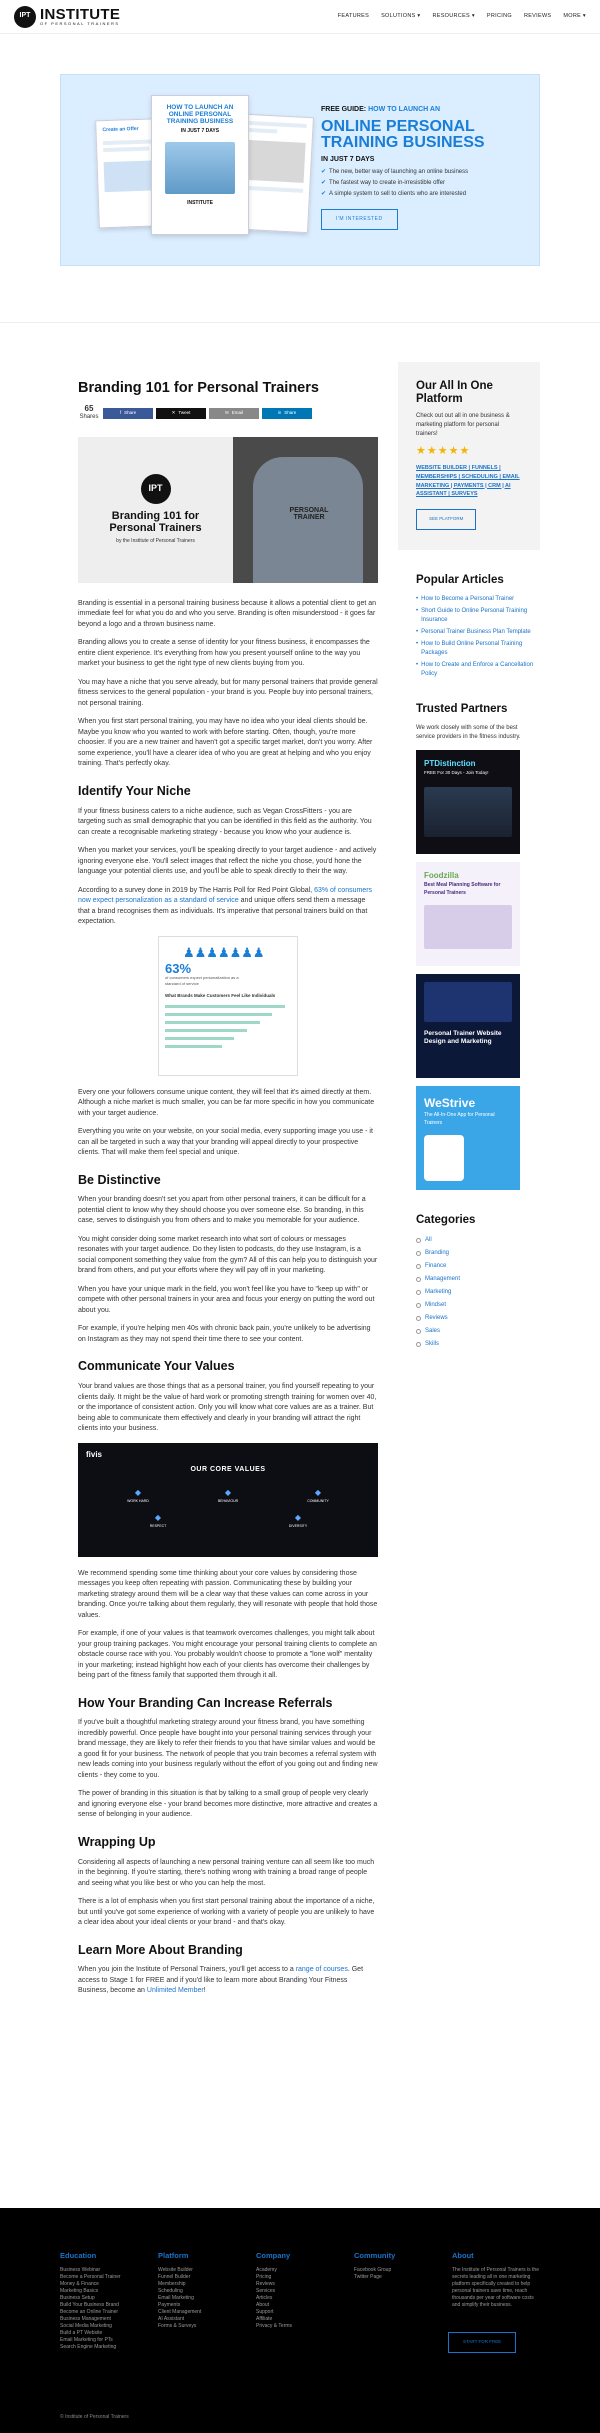 This screenshot has width=600, height=2433. I want to click on footer-link: About, so click(301, 2305).